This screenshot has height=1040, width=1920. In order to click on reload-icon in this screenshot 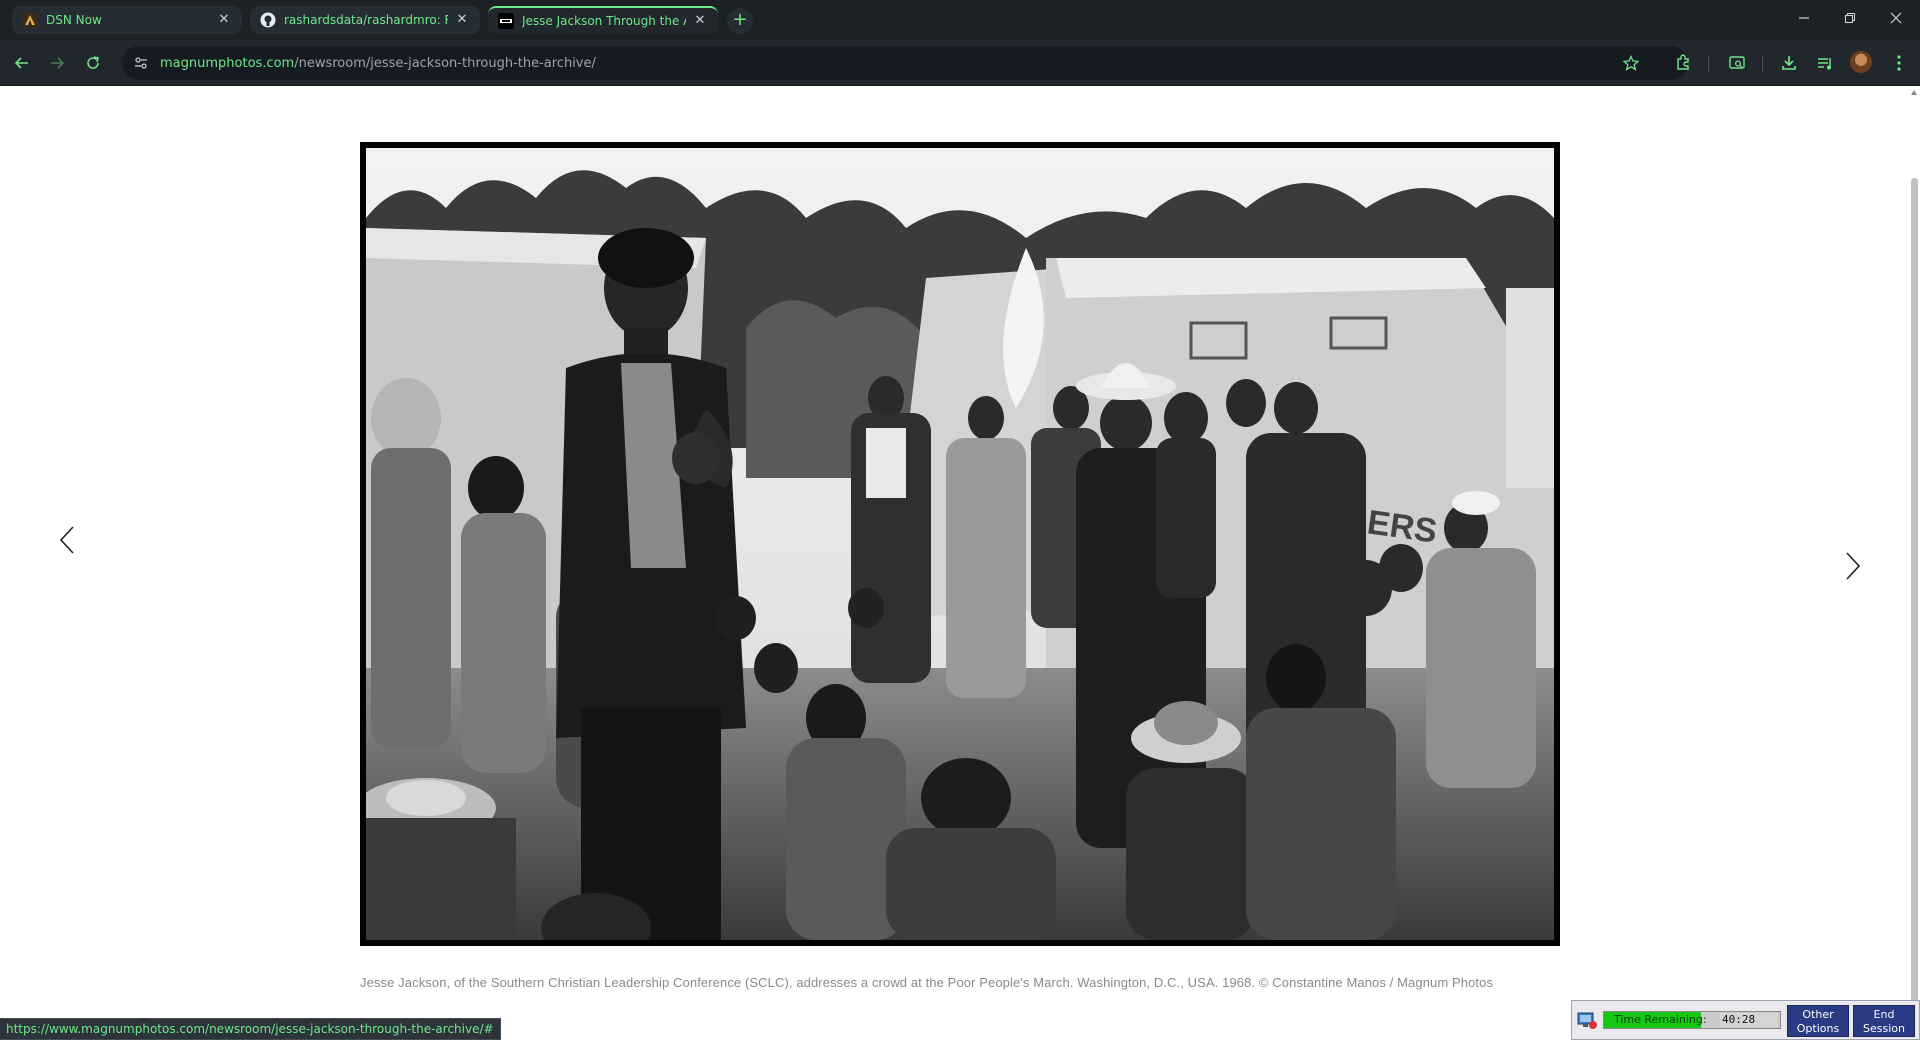, I will do `click(93, 62)`.